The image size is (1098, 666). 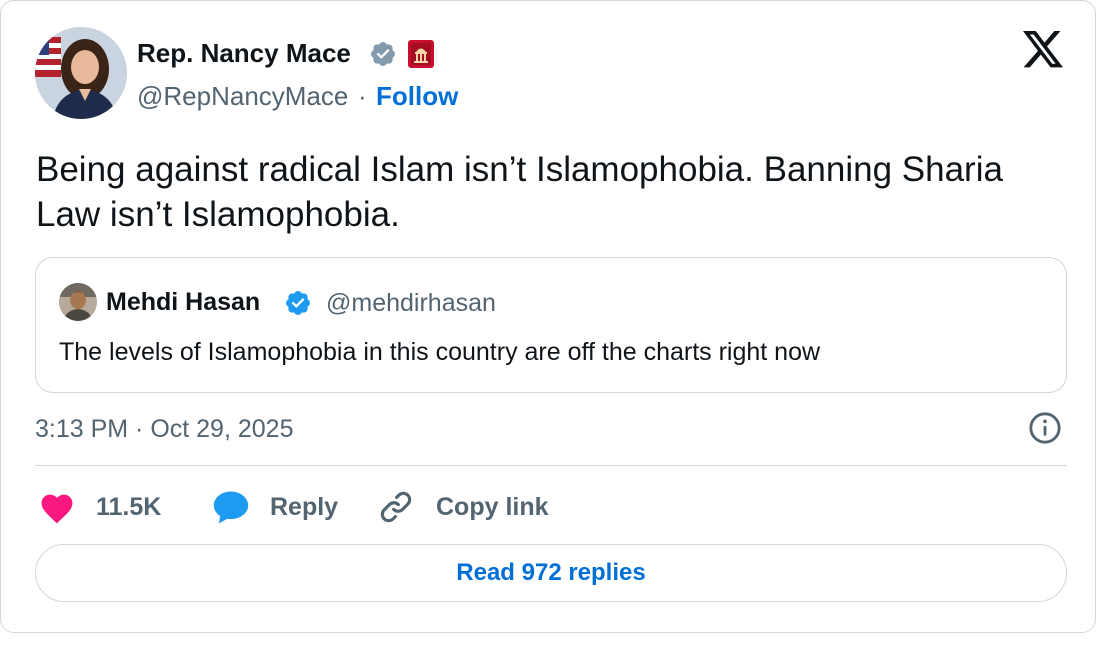 I want to click on follow-button: Follow, so click(x=417, y=96).